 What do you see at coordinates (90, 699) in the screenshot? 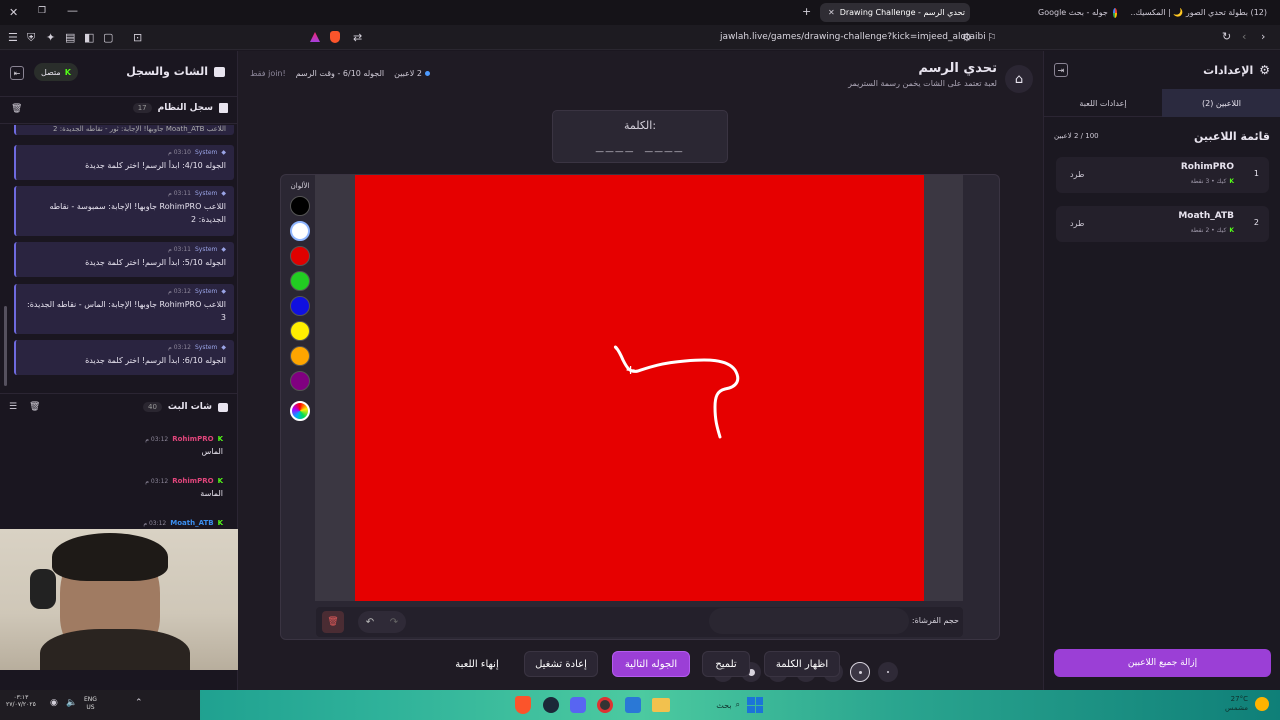
I see `lang-code: ENG` at bounding box center [90, 699].